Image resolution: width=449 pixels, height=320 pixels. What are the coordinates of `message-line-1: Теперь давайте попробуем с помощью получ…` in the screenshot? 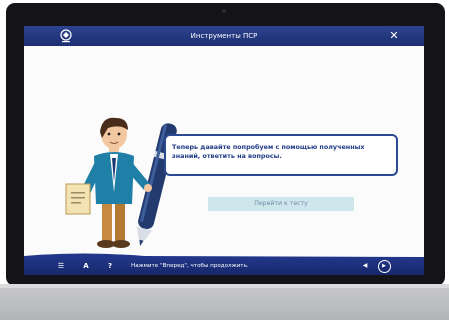 It's located at (268, 147).